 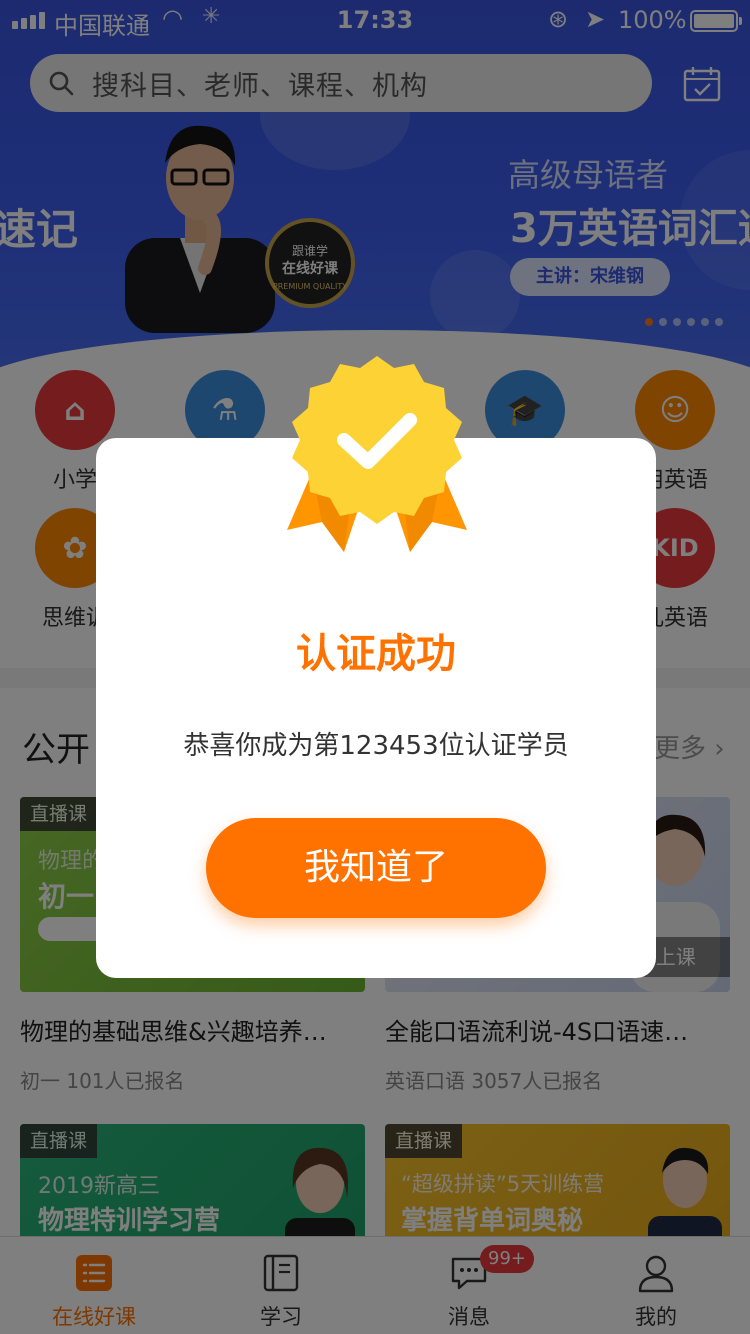 What do you see at coordinates (377, 454) in the screenshot?
I see `certified-badge-icon` at bounding box center [377, 454].